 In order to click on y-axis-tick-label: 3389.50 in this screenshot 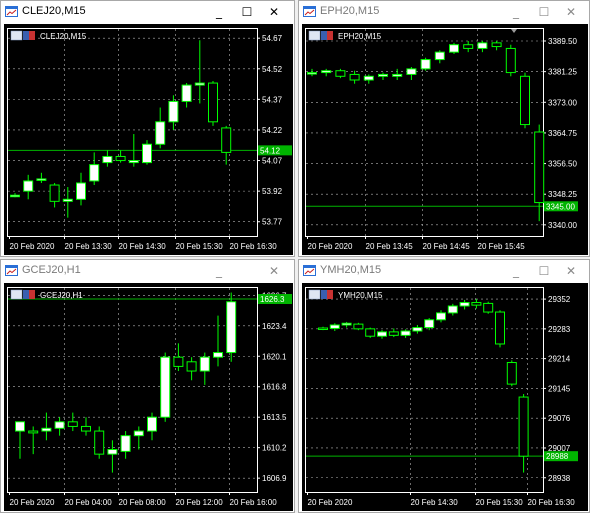, I will do `click(562, 41)`.